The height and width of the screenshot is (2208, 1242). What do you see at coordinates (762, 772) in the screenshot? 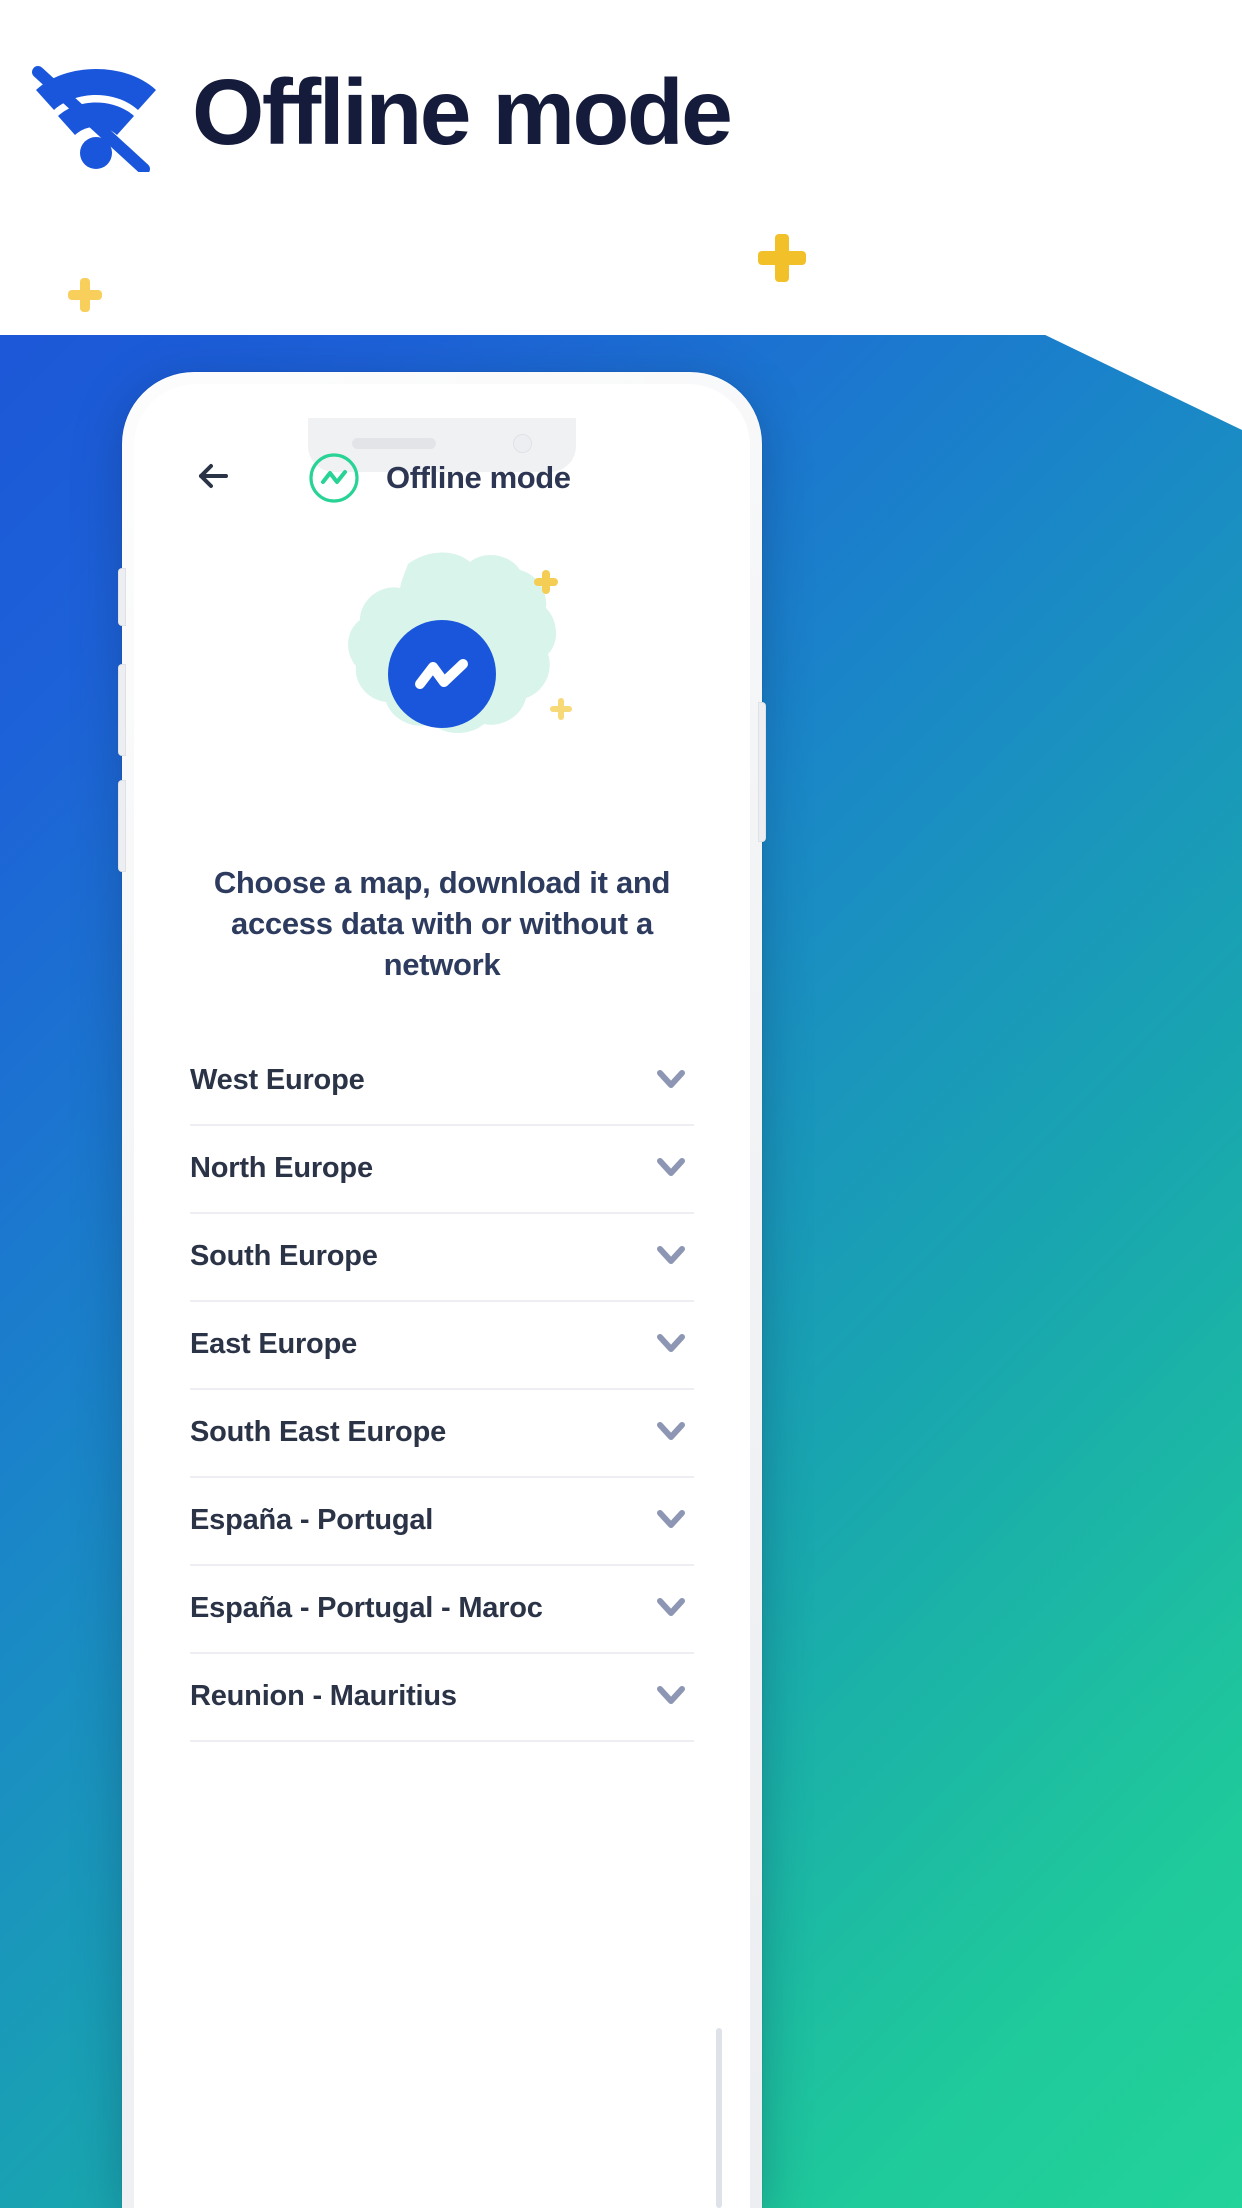
I see `phone-power-button` at bounding box center [762, 772].